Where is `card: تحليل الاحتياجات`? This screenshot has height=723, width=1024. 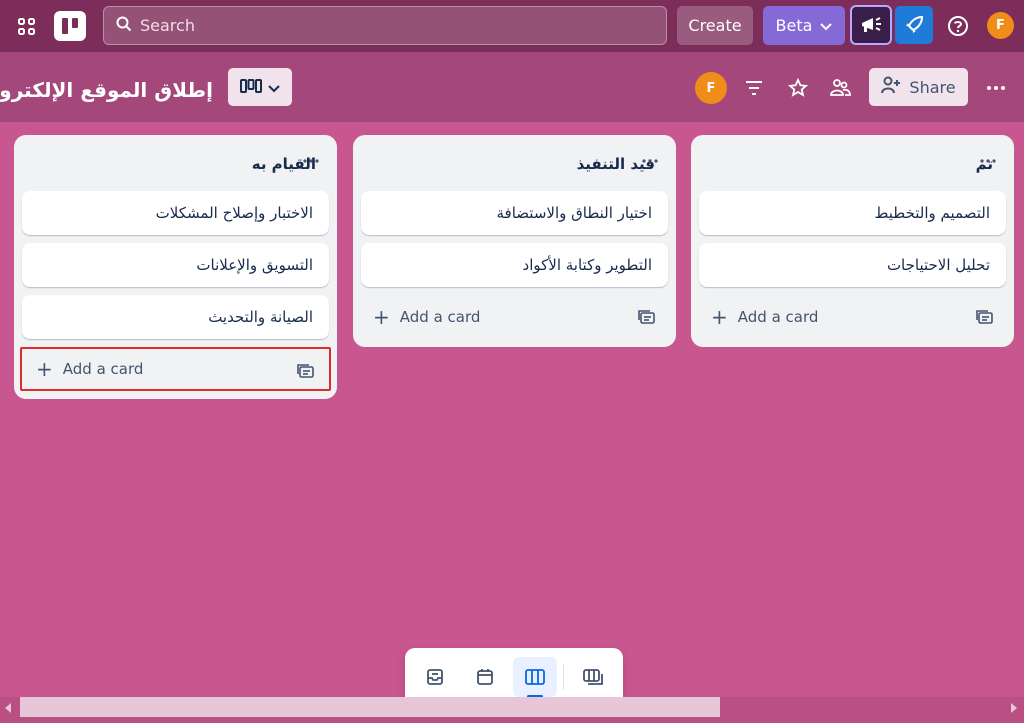 card: تحليل الاحتياجات is located at coordinates (852, 265).